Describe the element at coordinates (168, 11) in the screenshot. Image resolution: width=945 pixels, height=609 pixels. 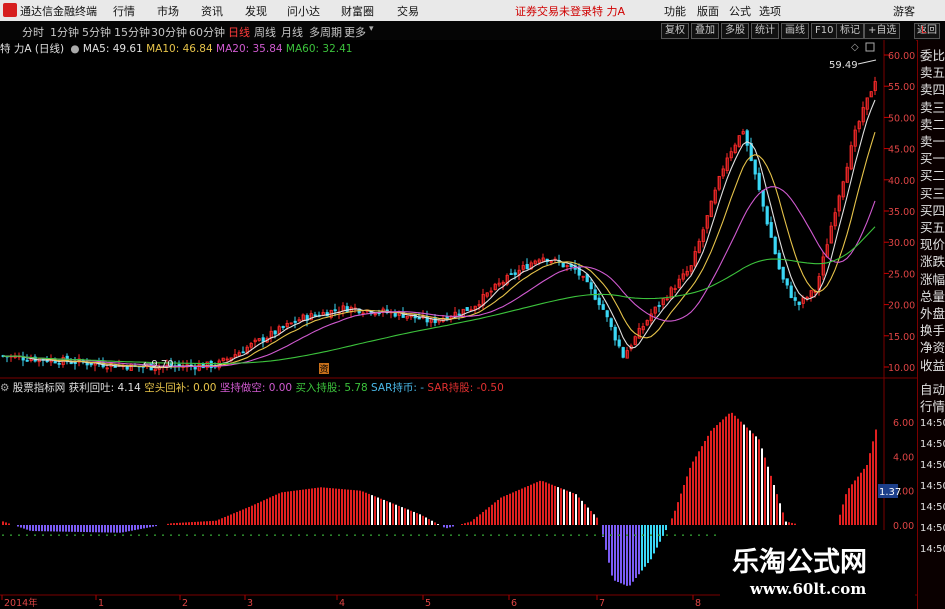
I see `menu-market: 市场` at that location.